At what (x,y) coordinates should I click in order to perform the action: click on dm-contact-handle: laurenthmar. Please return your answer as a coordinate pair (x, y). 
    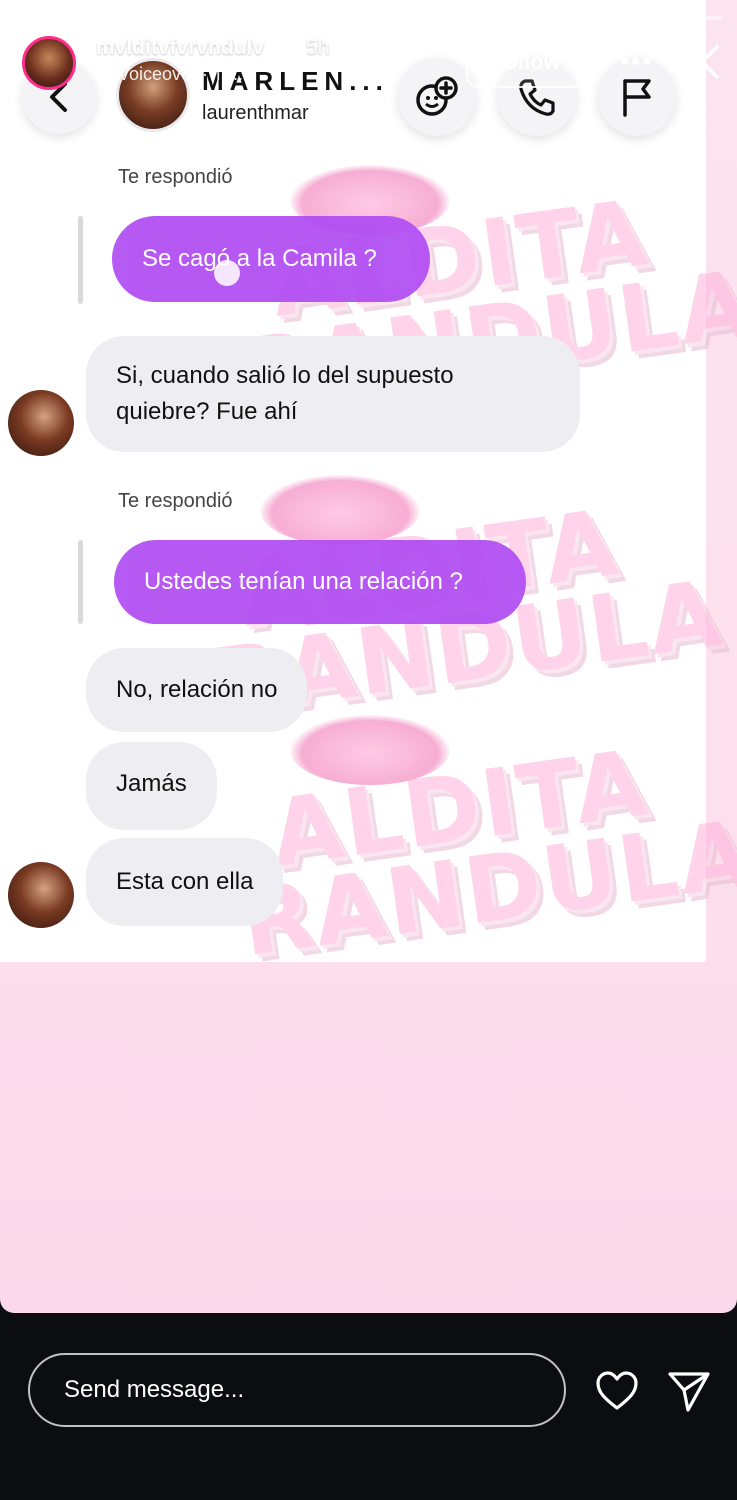
    Looking at the image, I should click on (255, 113).